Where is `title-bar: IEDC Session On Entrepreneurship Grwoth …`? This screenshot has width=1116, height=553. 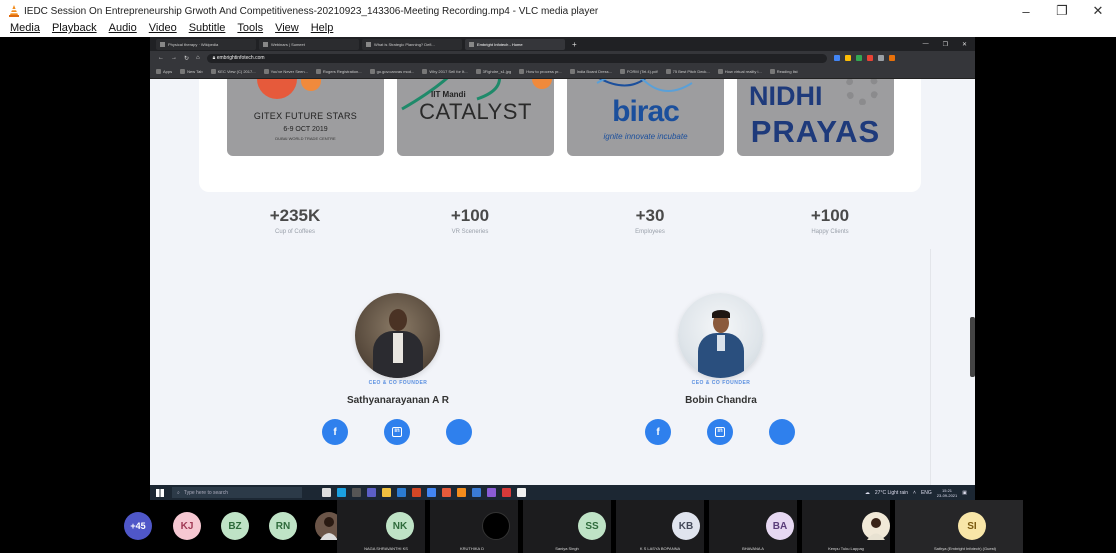 title-bar: IEDC Session On Entrepreneurship Grwoth … is located at coordinates (558, 11).